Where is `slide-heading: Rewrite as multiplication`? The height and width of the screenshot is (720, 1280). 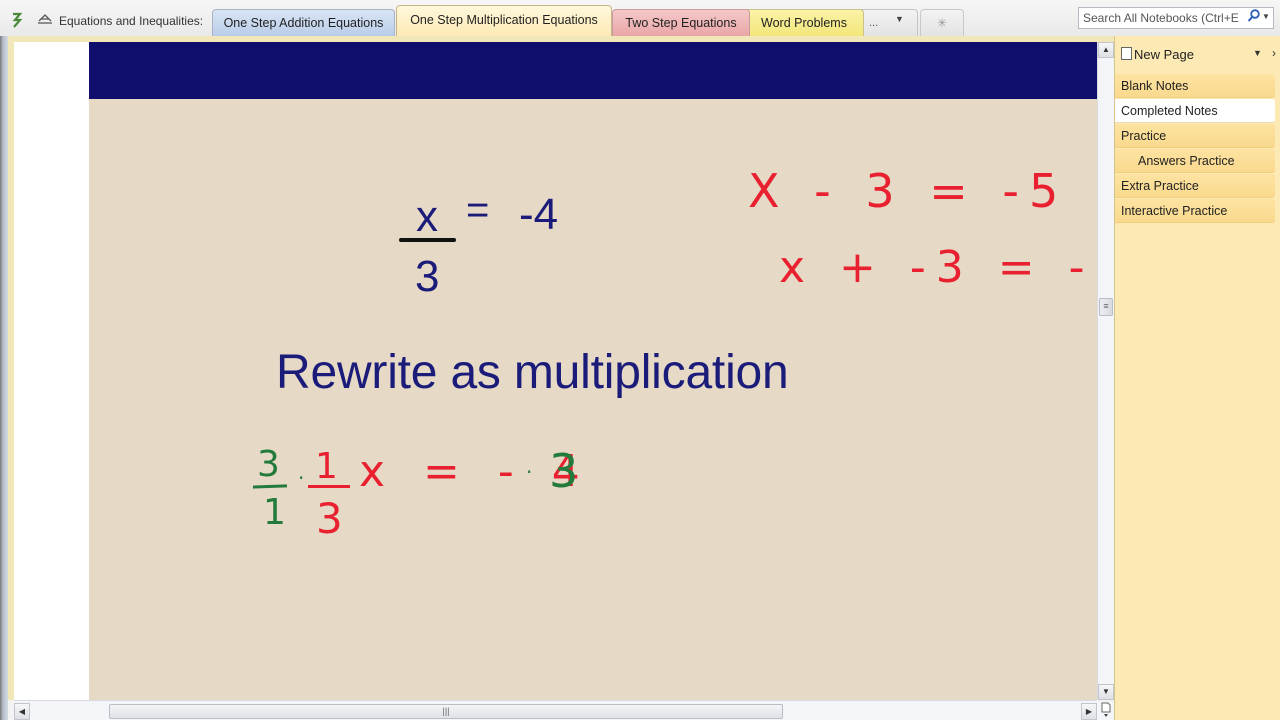
slide-heading: Rewrite as multiplication is located at coordinates (532, 372).